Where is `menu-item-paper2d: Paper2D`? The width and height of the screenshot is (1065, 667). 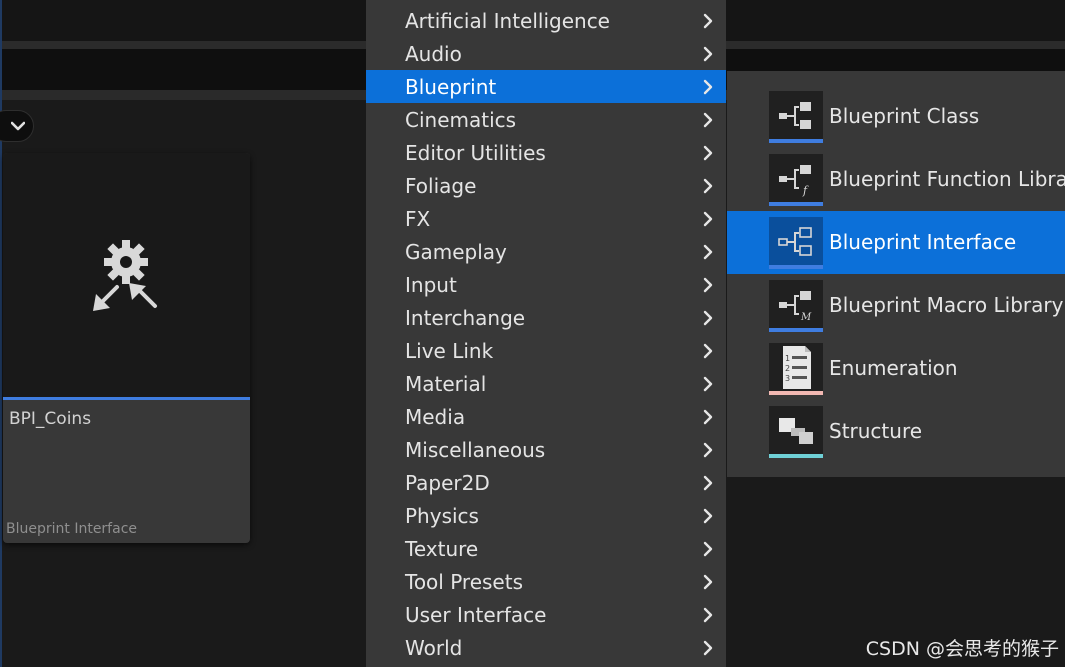
menu-item-paper2d: Paper2D is located at coordinates (546, 482).